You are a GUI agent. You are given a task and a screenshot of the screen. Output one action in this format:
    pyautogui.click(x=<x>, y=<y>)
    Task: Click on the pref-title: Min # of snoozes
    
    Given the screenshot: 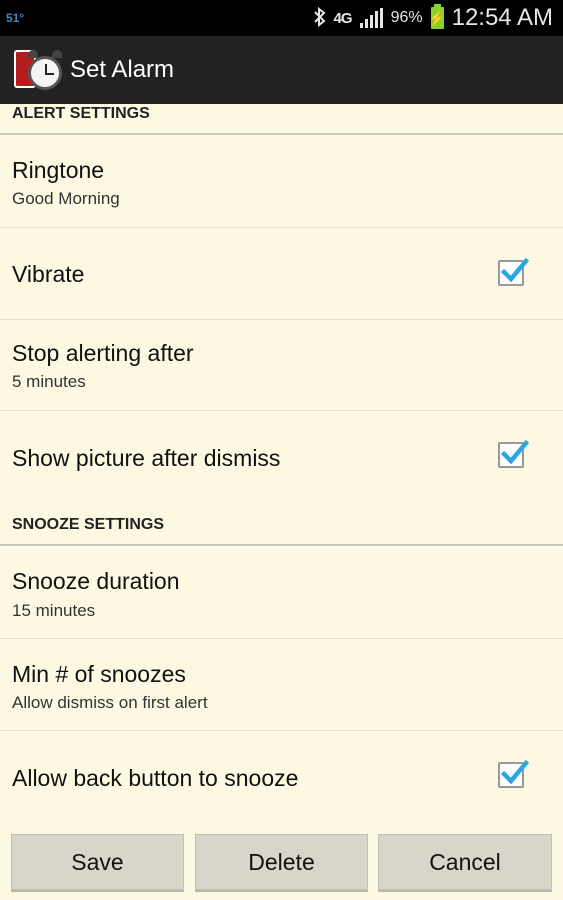 What is the action you would take?
    pyautogui.click(x=99, y=674)
    